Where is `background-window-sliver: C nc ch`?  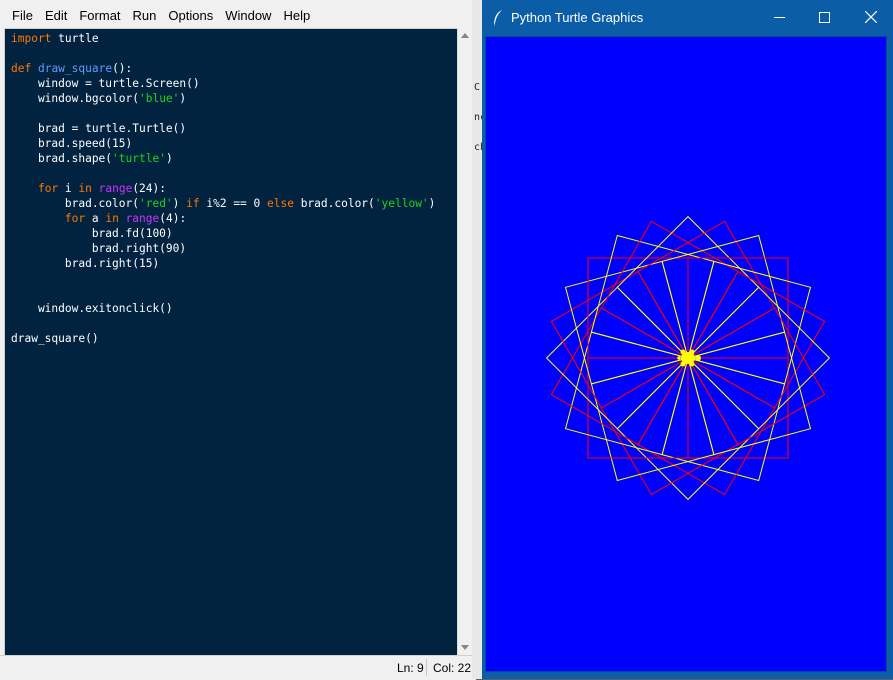
background-window-sliver: C nc ch is located at coordinates (479, 339).